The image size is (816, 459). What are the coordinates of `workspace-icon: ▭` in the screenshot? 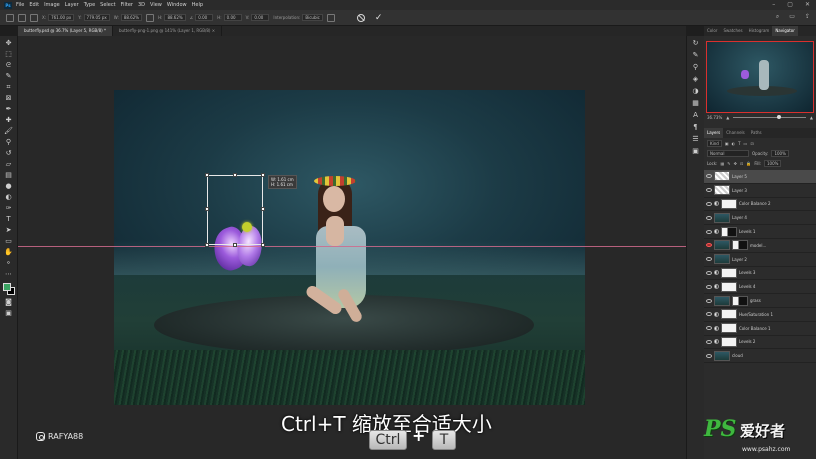 It's located at (792, 17).